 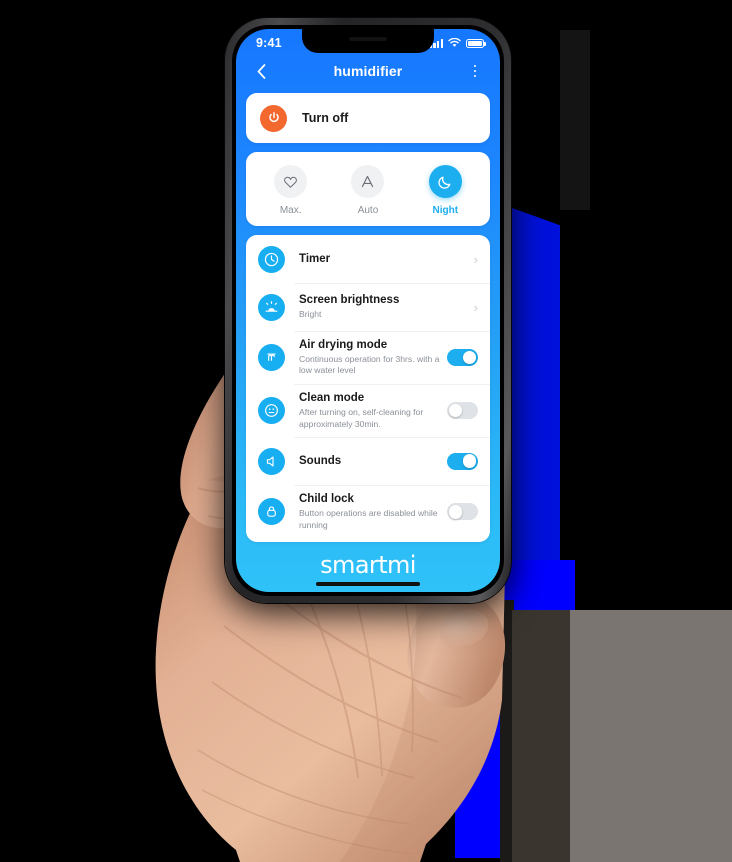 I want to click on toggle-child-lock, so click(x=462, y=512).